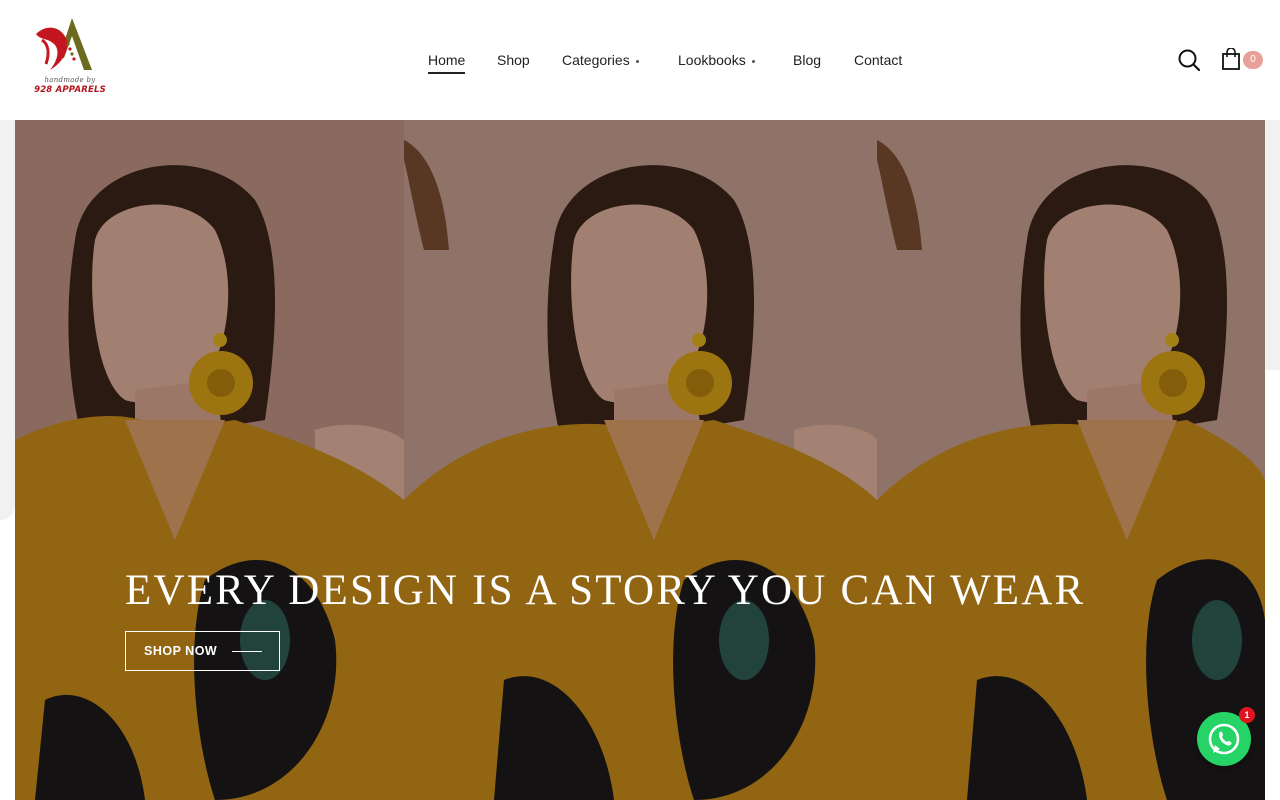 This screenshot has width=1280, height=800. I want to click on shop-now-button: SHOP NOW, so click(202, 651).